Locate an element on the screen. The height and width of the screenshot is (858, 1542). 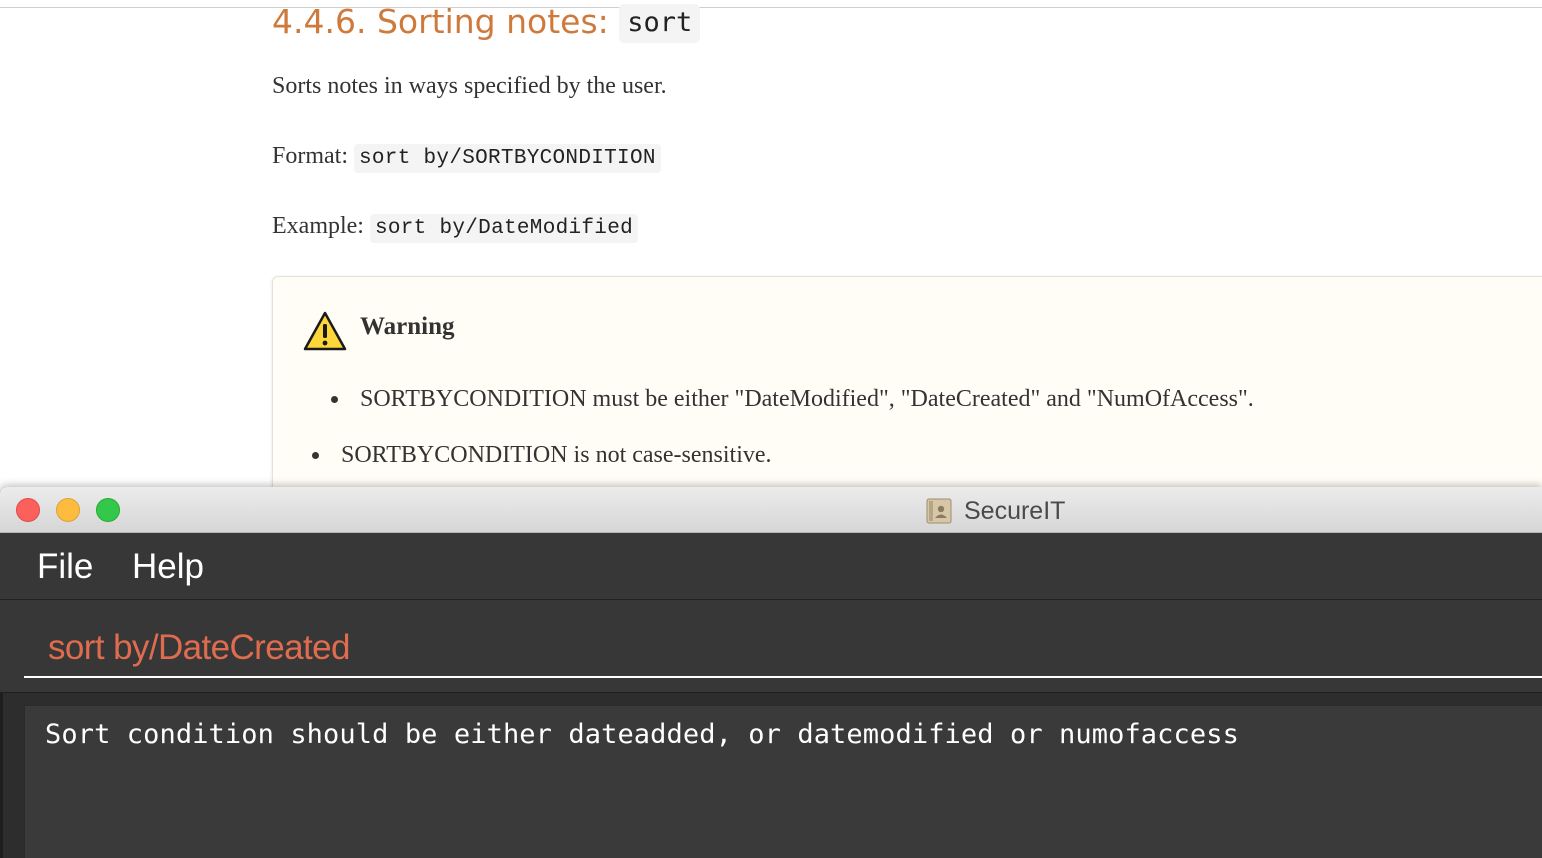
app-icon is located at coordinates (939, 511).